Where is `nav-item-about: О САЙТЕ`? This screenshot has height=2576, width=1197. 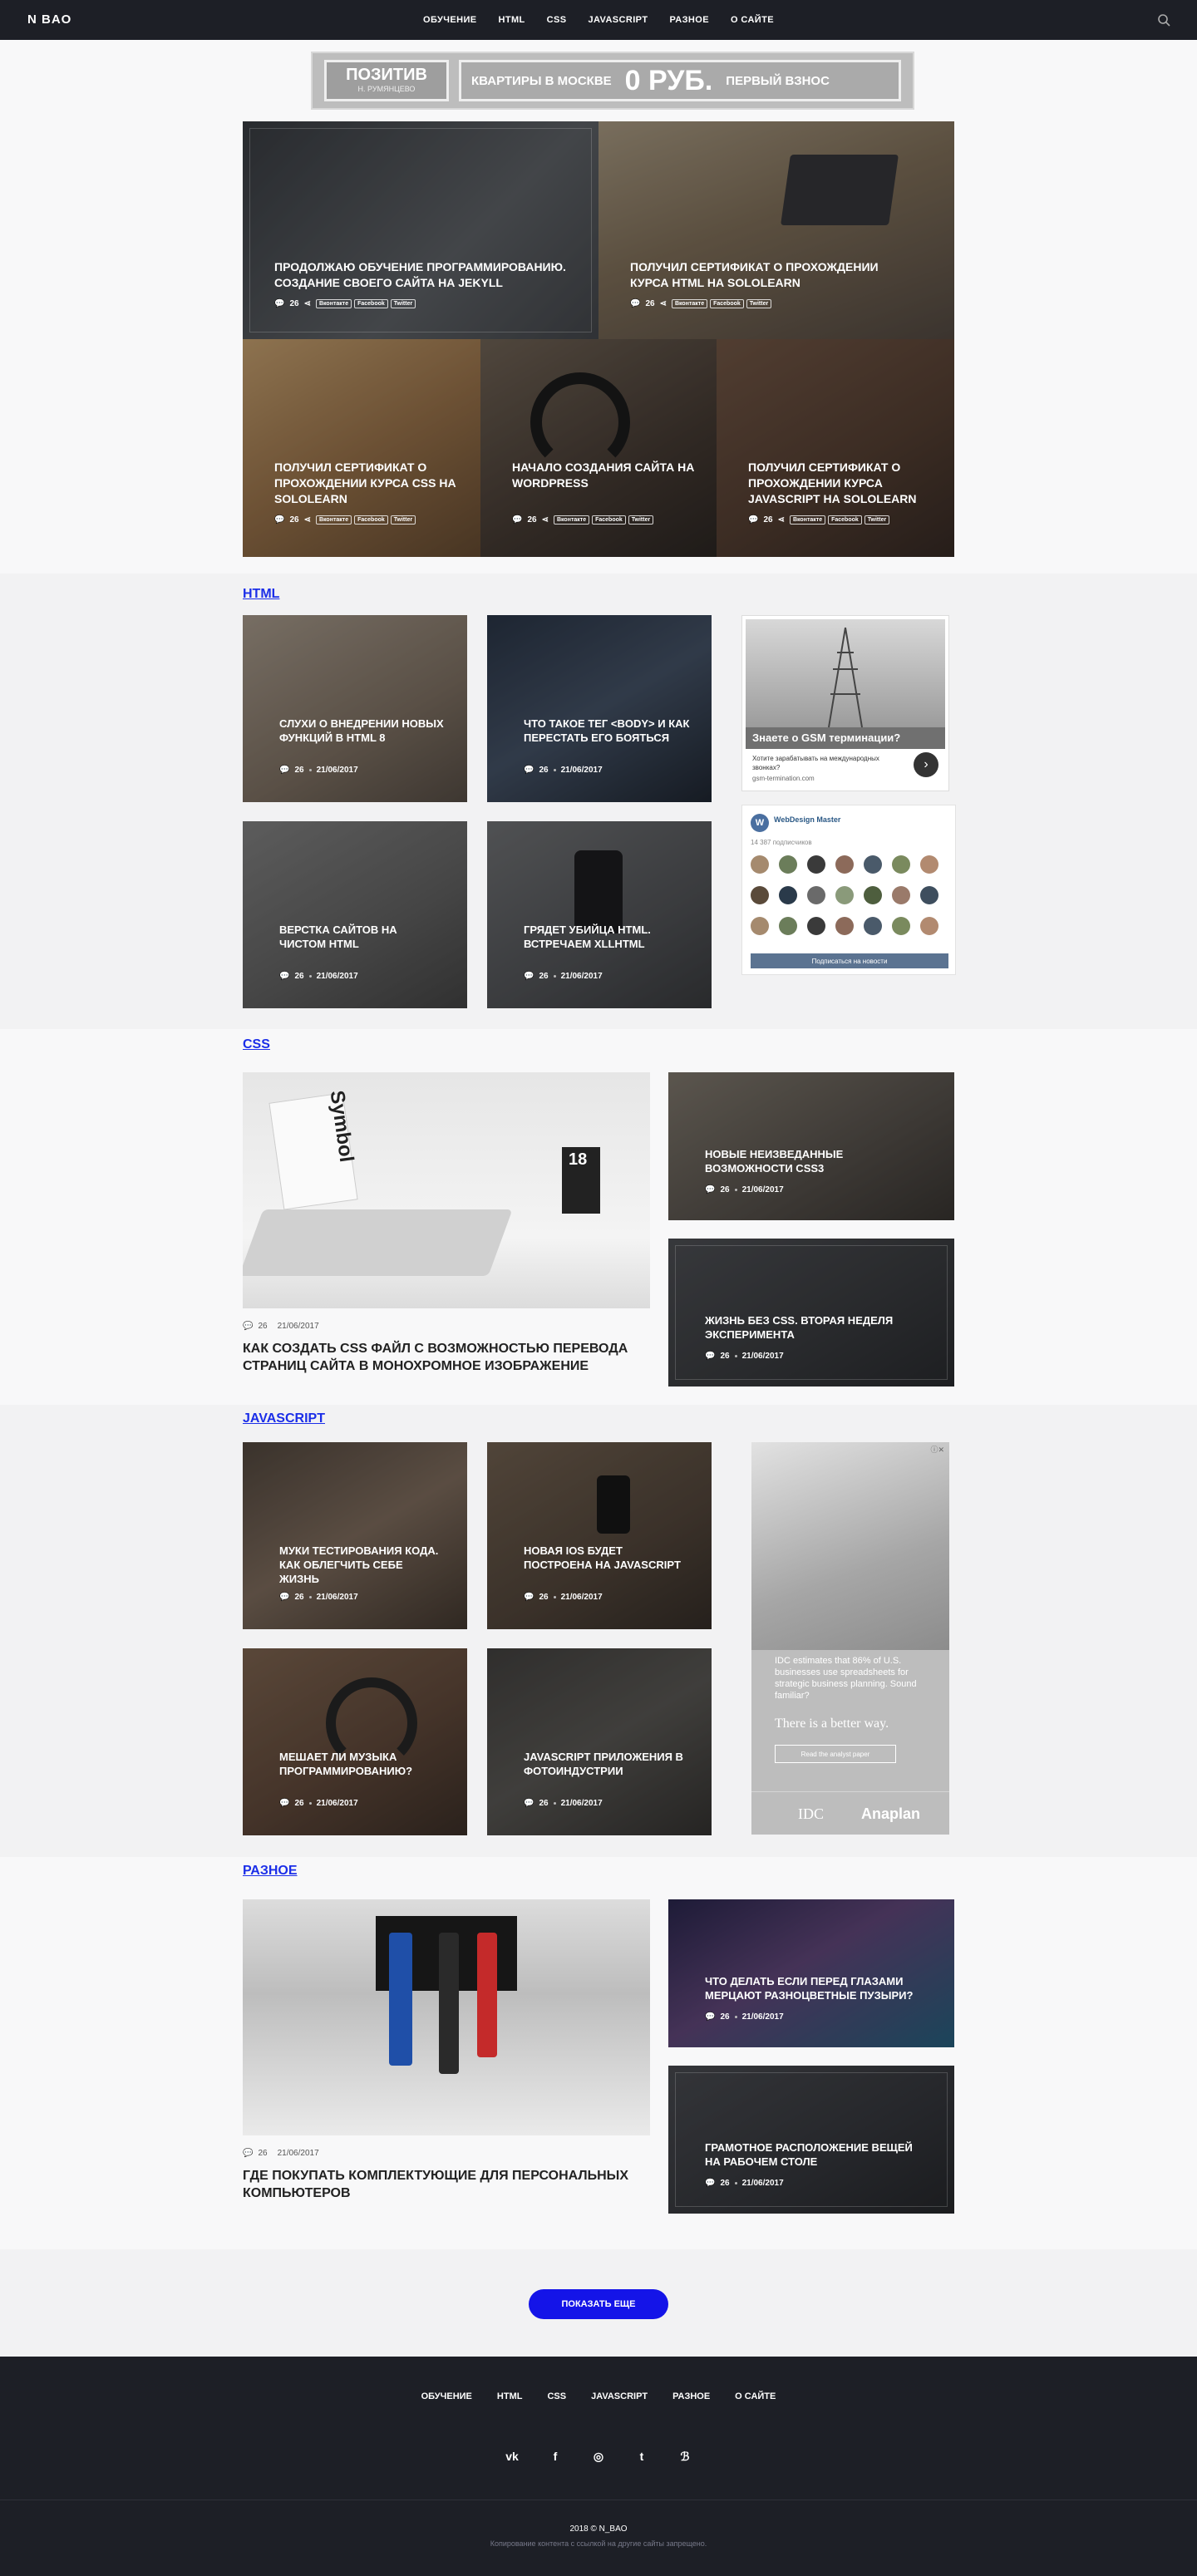
nav-item-about: О САЙТЕ is located at coordinates (752, 20).